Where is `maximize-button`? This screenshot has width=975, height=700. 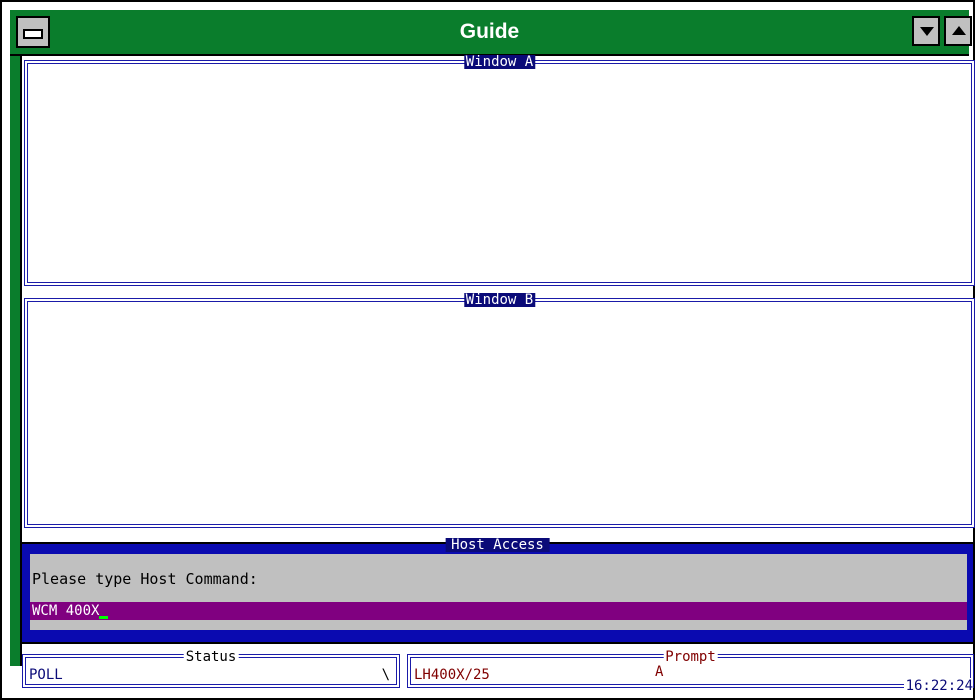 maximize-button is located at coordinates (958, 31).